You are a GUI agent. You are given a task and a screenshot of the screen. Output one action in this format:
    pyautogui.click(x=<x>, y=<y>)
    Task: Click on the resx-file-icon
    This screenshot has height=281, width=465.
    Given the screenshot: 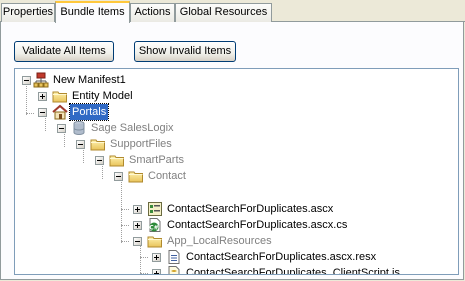 What is the action you would take?
    pyautogui.click(x=174, y=257)
    